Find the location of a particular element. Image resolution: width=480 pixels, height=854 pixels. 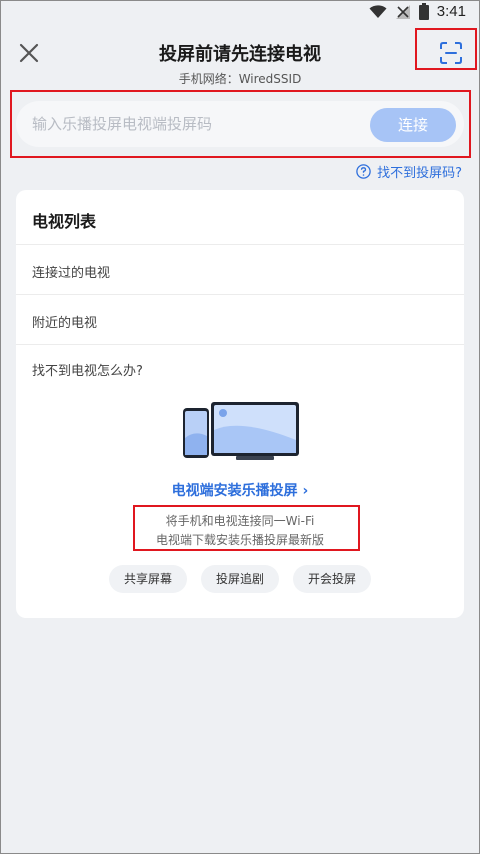

tv-list-title: 电视列表 is located at coordinates (64, 221).